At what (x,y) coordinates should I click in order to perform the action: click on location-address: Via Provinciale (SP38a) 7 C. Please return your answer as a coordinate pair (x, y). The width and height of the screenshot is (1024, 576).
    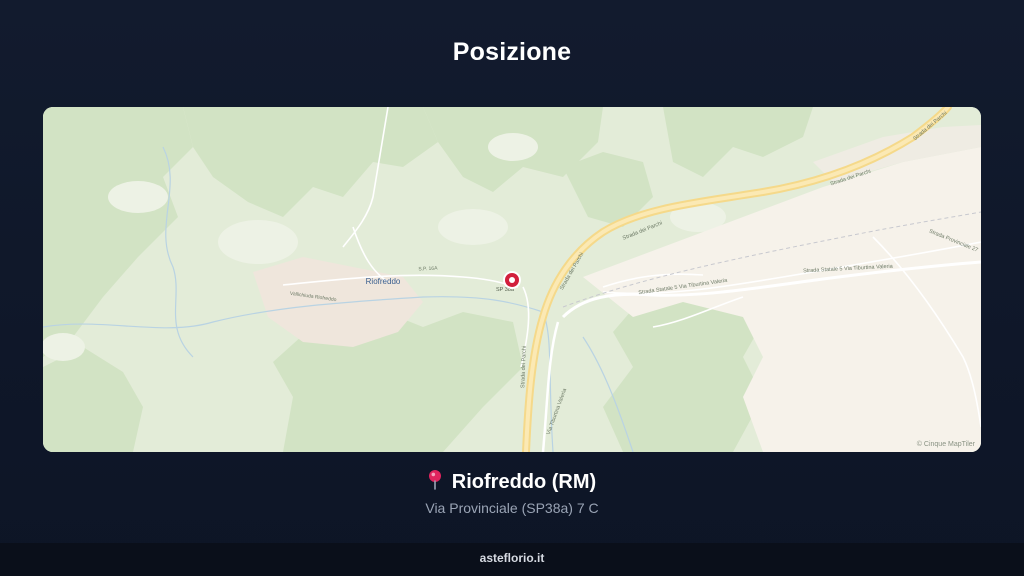
    Looking at the image, I should click on (512, 508).